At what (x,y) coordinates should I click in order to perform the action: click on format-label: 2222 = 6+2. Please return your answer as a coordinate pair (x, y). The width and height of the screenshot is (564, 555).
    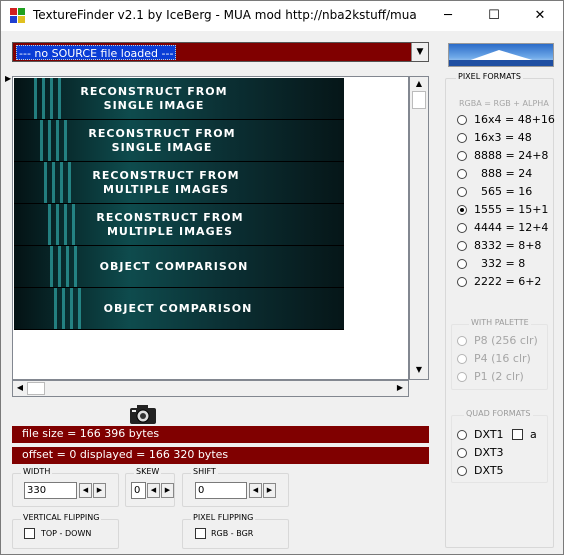
    Looking at the image, I should click on (508, 281).